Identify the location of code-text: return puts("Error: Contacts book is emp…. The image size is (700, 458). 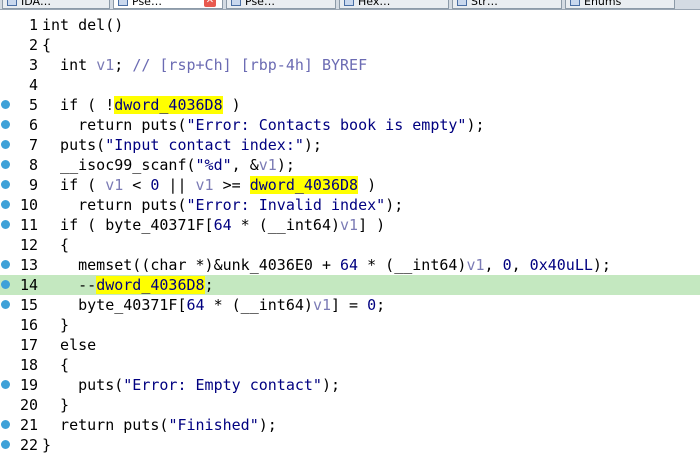
(263, 125).